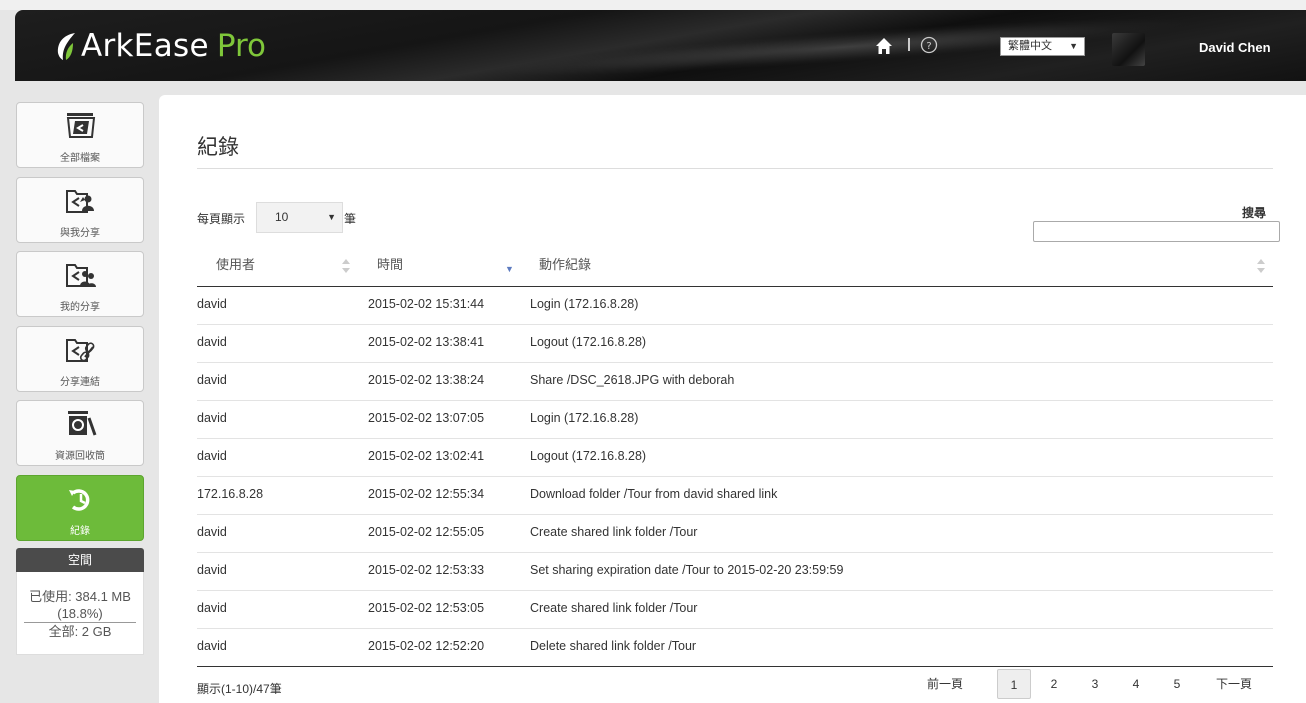  What do you see at coordinates (390, 264) in the screenshot?
I see `column-header-label: 時間` at bounding box center [390, 264].